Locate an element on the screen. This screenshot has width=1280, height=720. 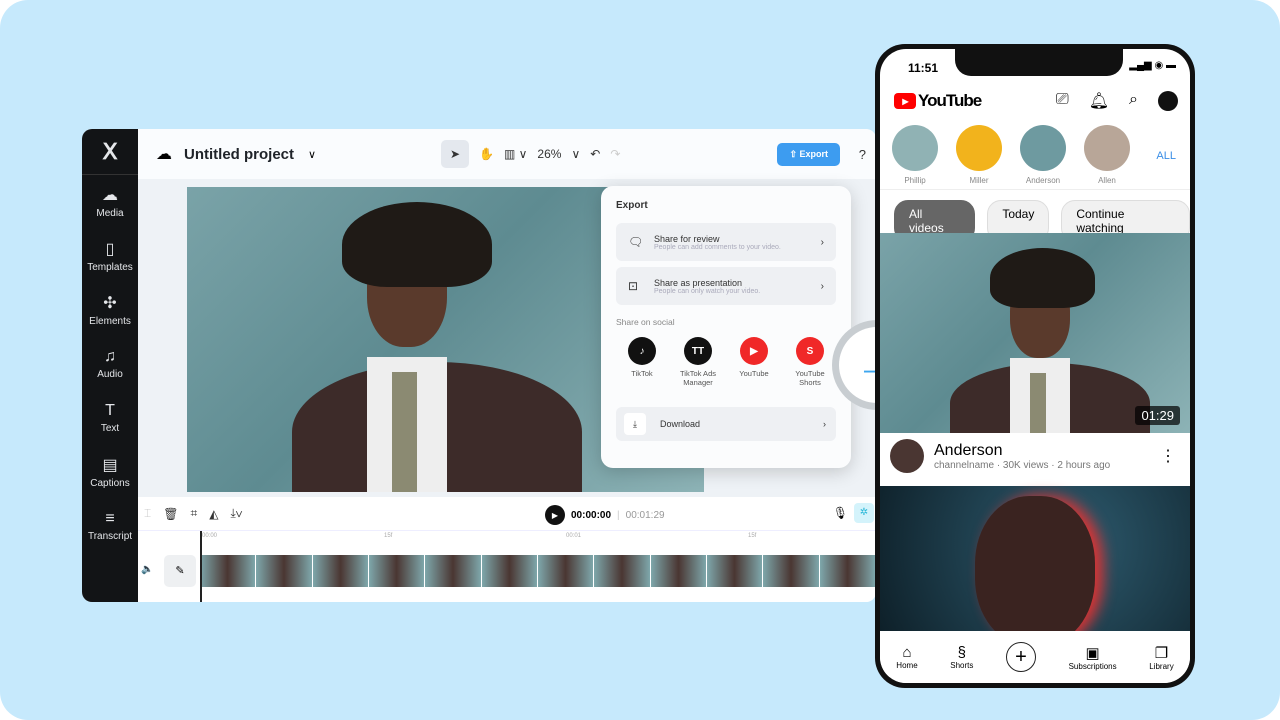
edit-cover-button: ✎ is located at coordinates (180, 571).